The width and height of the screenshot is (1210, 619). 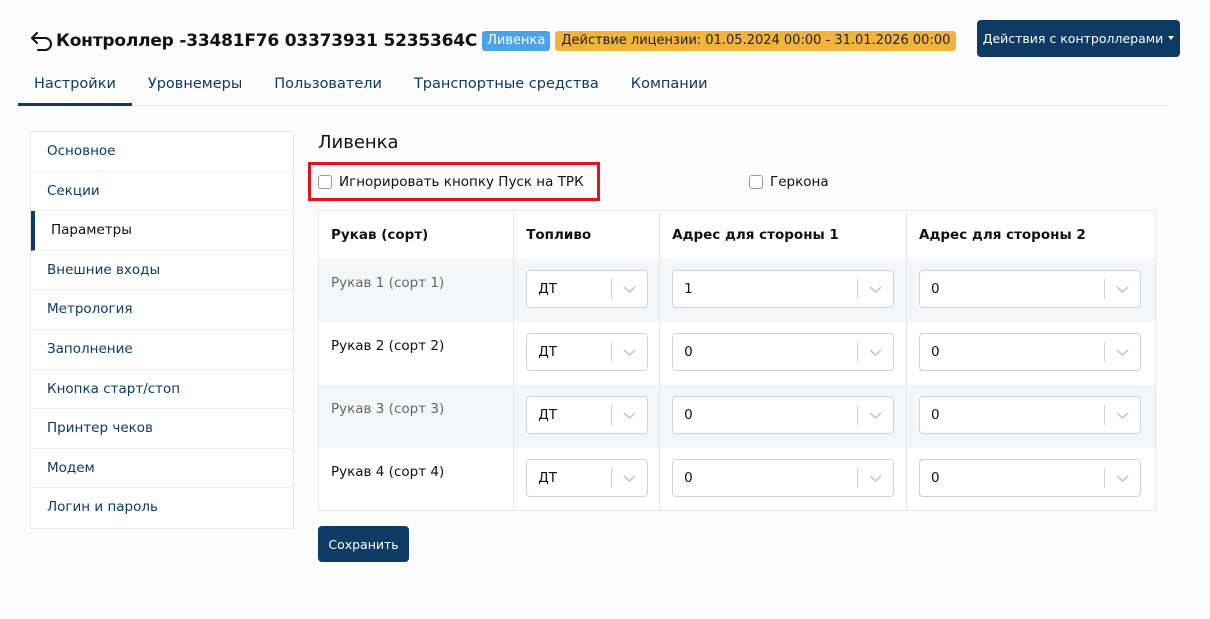 What do you see at coordinates (195, 85) in the screenshot?
I see `tab-level-gauges: Уровнемеры` at bounding box center [195, 85].